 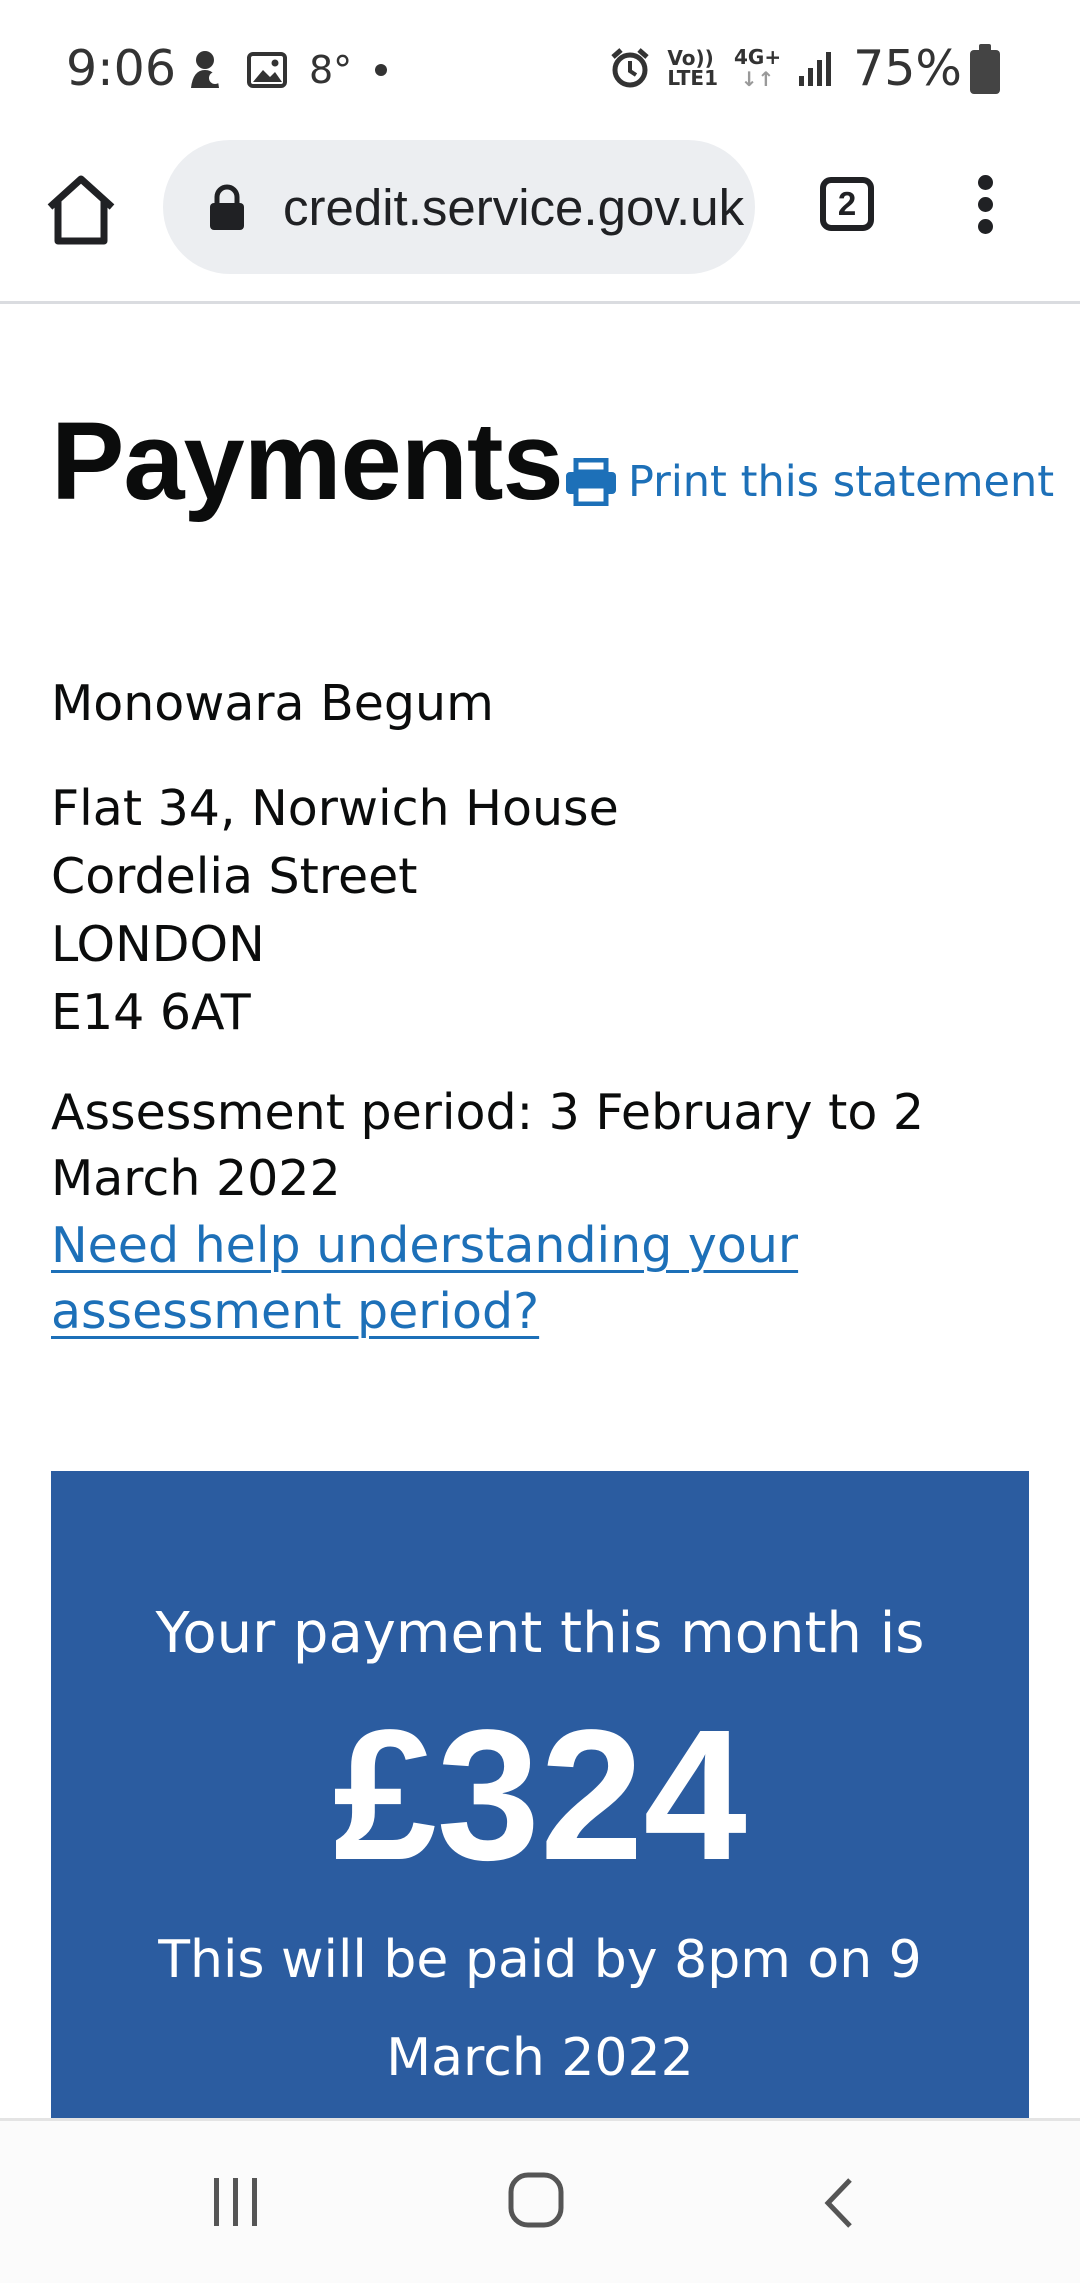 I want to click on menu-icon, so click(x=986, y=205).